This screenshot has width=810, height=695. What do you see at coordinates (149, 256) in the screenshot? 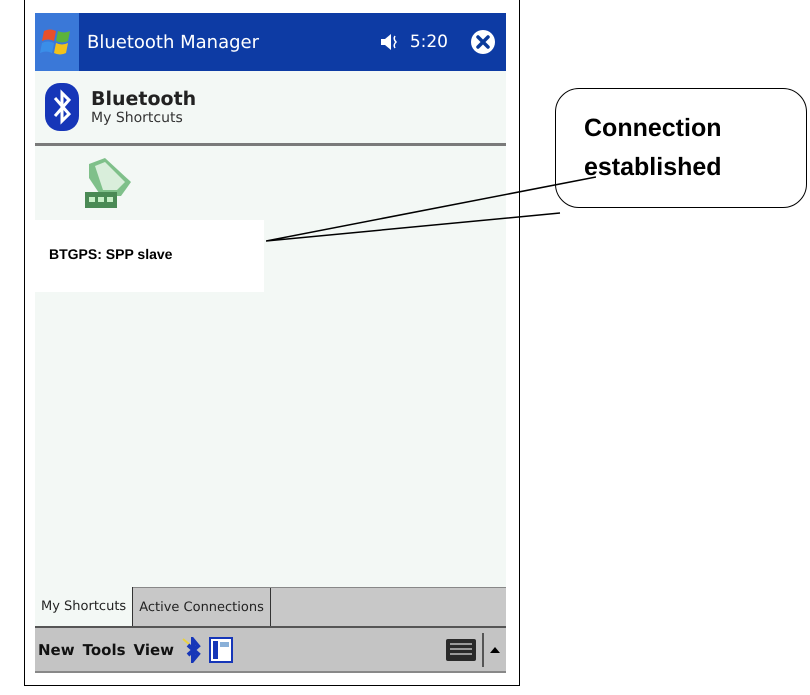
I see `shortcut-label: BTGPS: SPP slave` at bounding box center [149, 256].